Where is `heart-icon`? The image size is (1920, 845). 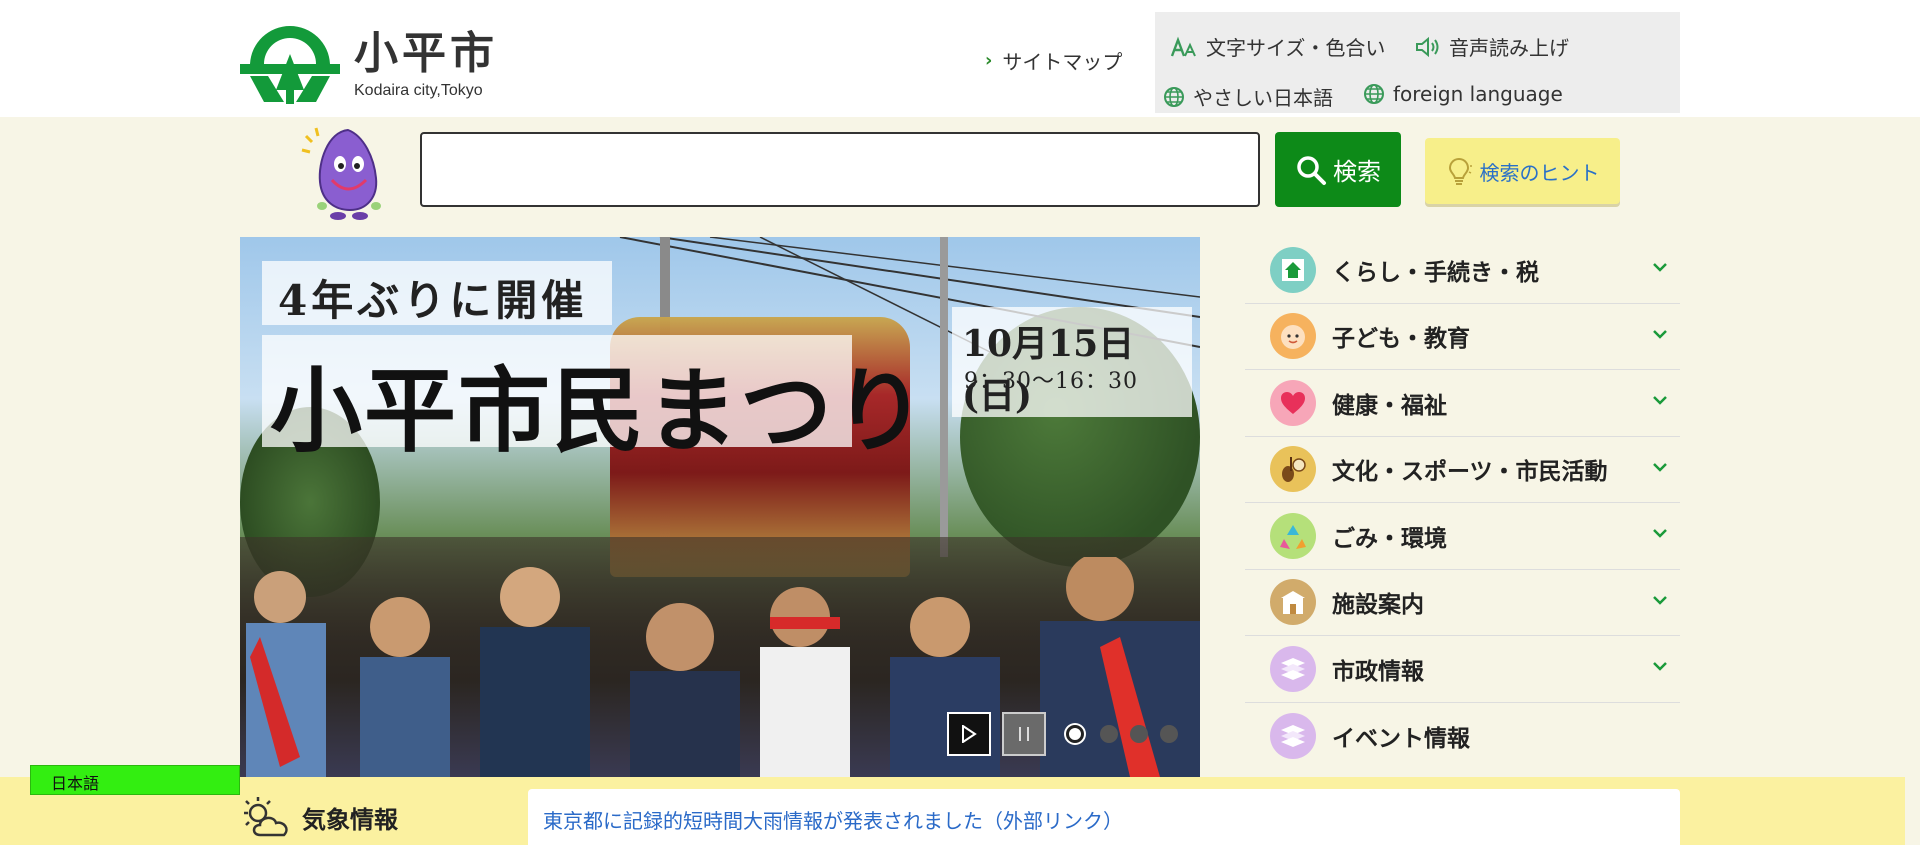 heart-icon is located at coordinates (1293, 402).